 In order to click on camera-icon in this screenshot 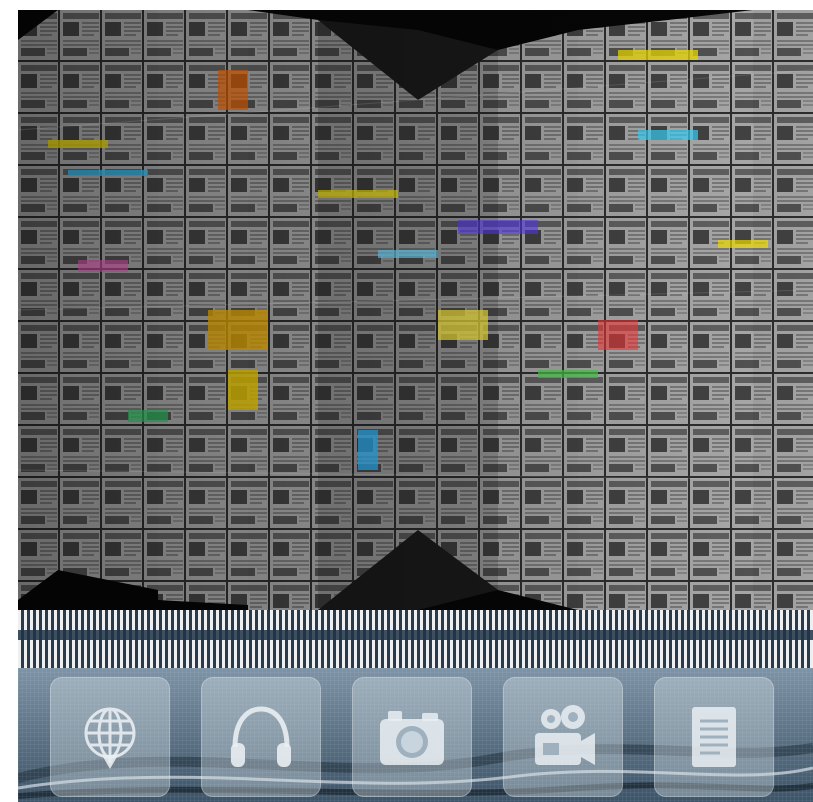, I will do `click(412, 738)`.